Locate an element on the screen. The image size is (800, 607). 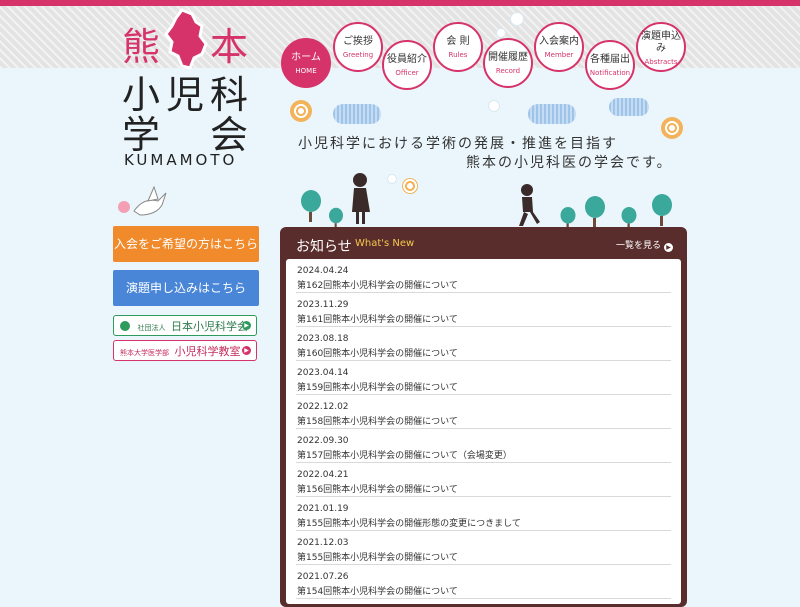
nav-home: ホーム HOME is located at coordinates (306, 63).